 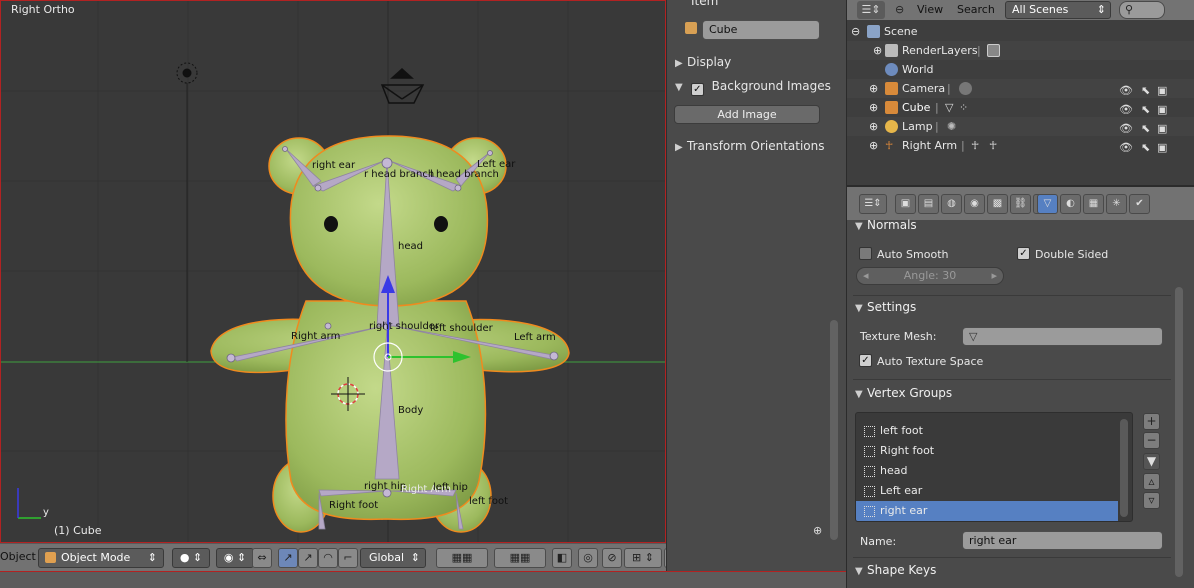 I want to click on vertex-group-specials-button: ▼, so click(x=1151, y=461).